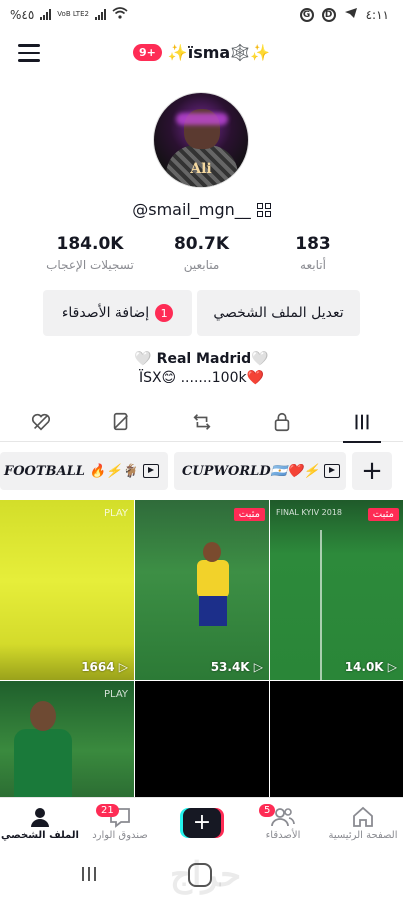  What do you see at coordinates (306, 14) in the screenshot?
I see `g-icon: G` at bounding box center [306, 14].